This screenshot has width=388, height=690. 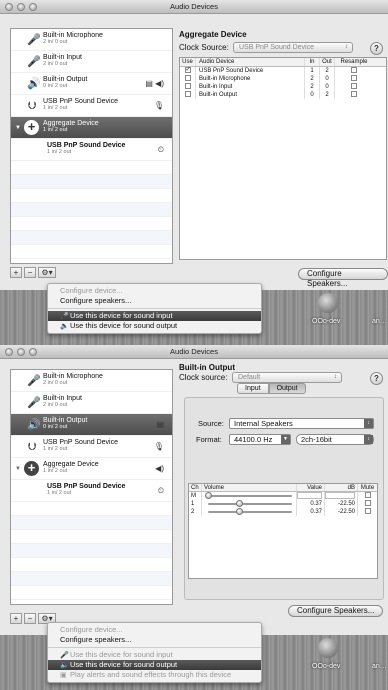 What do you see at coordinates (211, 423) in the screenshot?
I see `source-label: Source:` at bounding box center [211, 423].